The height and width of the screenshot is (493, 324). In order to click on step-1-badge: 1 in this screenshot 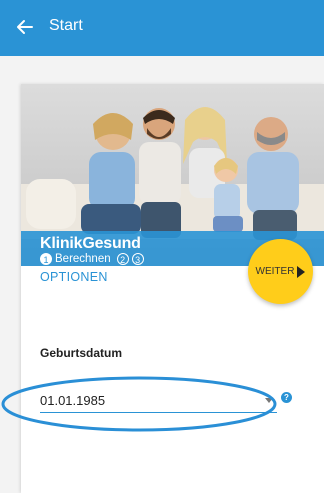, I will do `click(46, 259)`.